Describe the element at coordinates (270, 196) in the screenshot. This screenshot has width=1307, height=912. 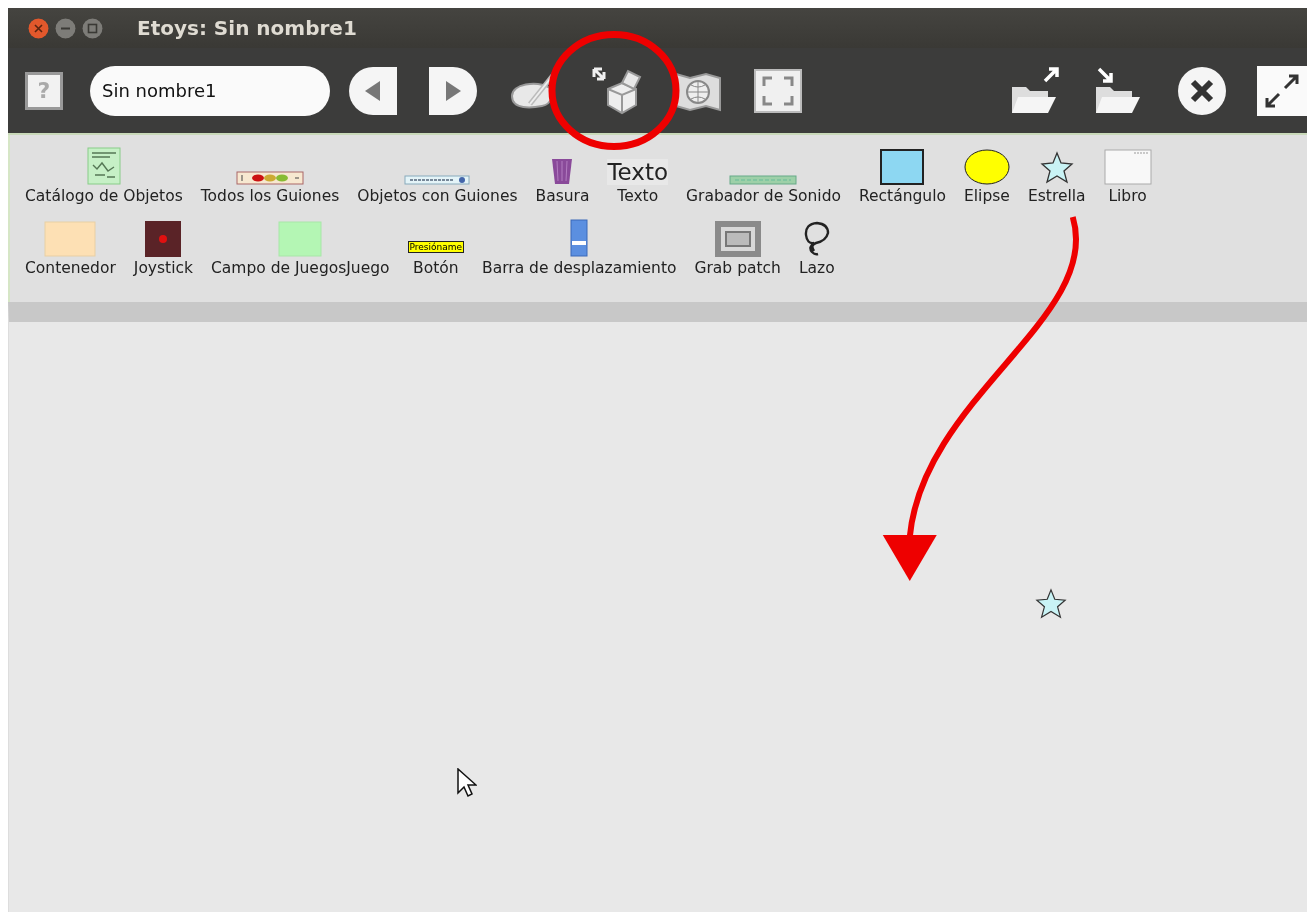
I see `supply-label: Todos los Guiones` at that location.